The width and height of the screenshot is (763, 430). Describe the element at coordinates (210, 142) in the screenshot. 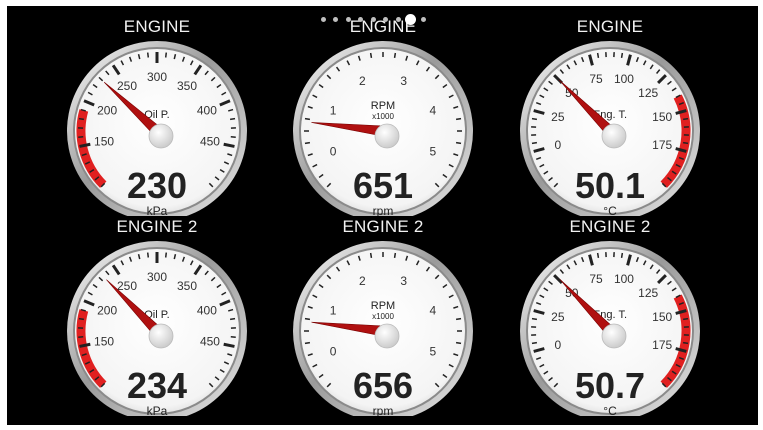

I see `scale-label: 450` at that location.